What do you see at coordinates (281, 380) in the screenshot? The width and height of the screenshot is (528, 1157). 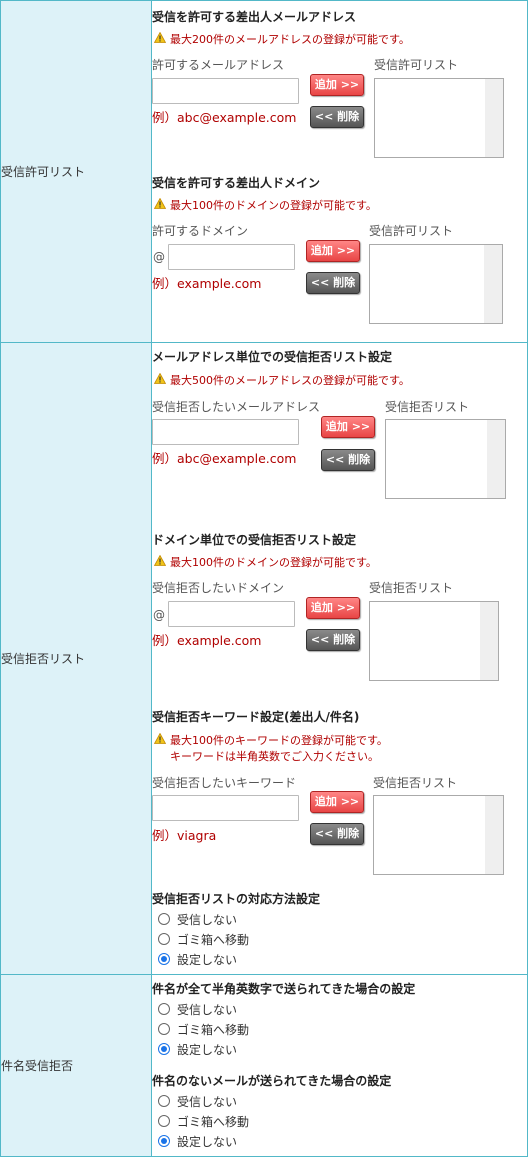 I see `warning-message: 最大500件のメールアドレスの登録が可能です。` at bounding box center [281, 380].